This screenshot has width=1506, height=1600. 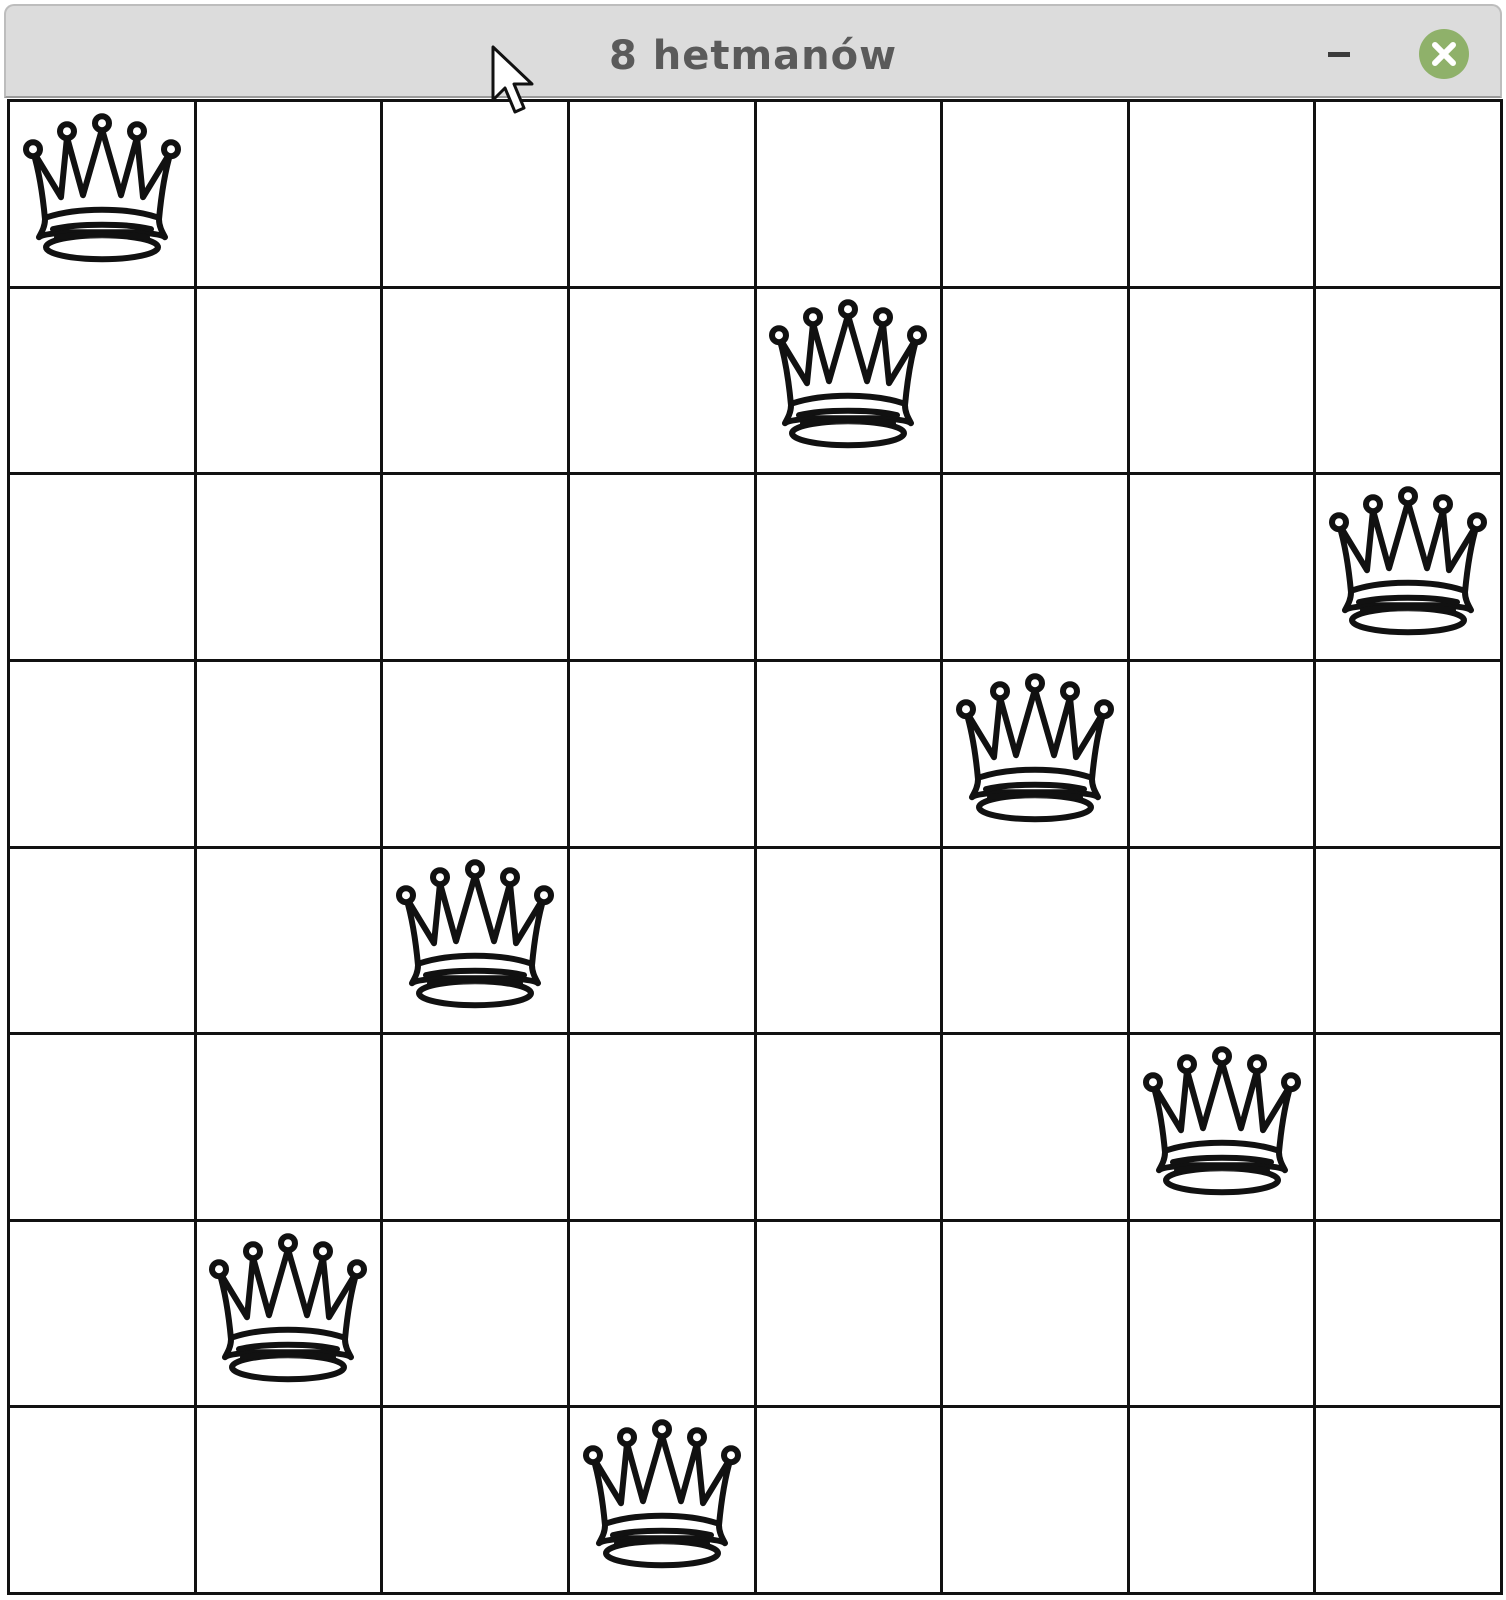 I want to click on close-icon, so click(x=1444, y=54).